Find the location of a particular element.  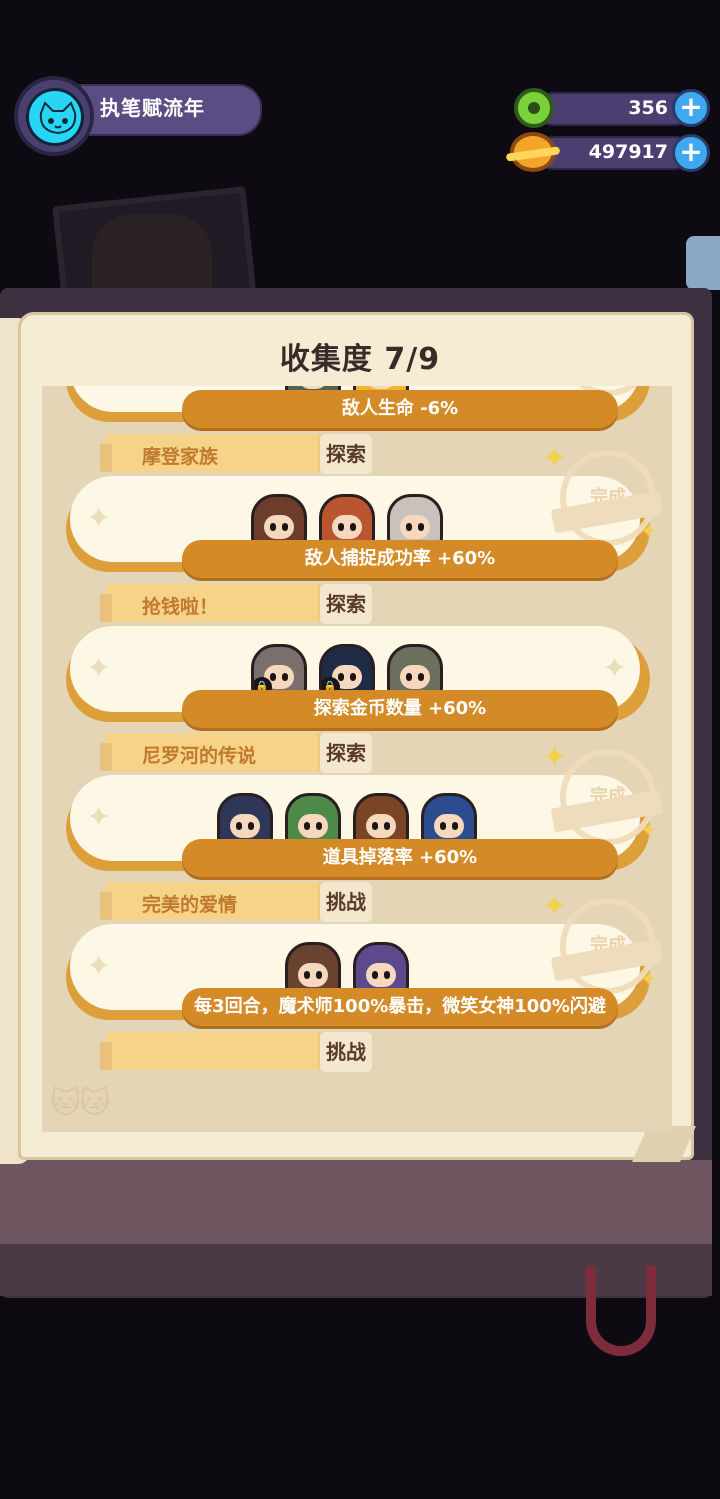

entry-title-tag: 完美的爱情 is located at coordinates (212, 901).